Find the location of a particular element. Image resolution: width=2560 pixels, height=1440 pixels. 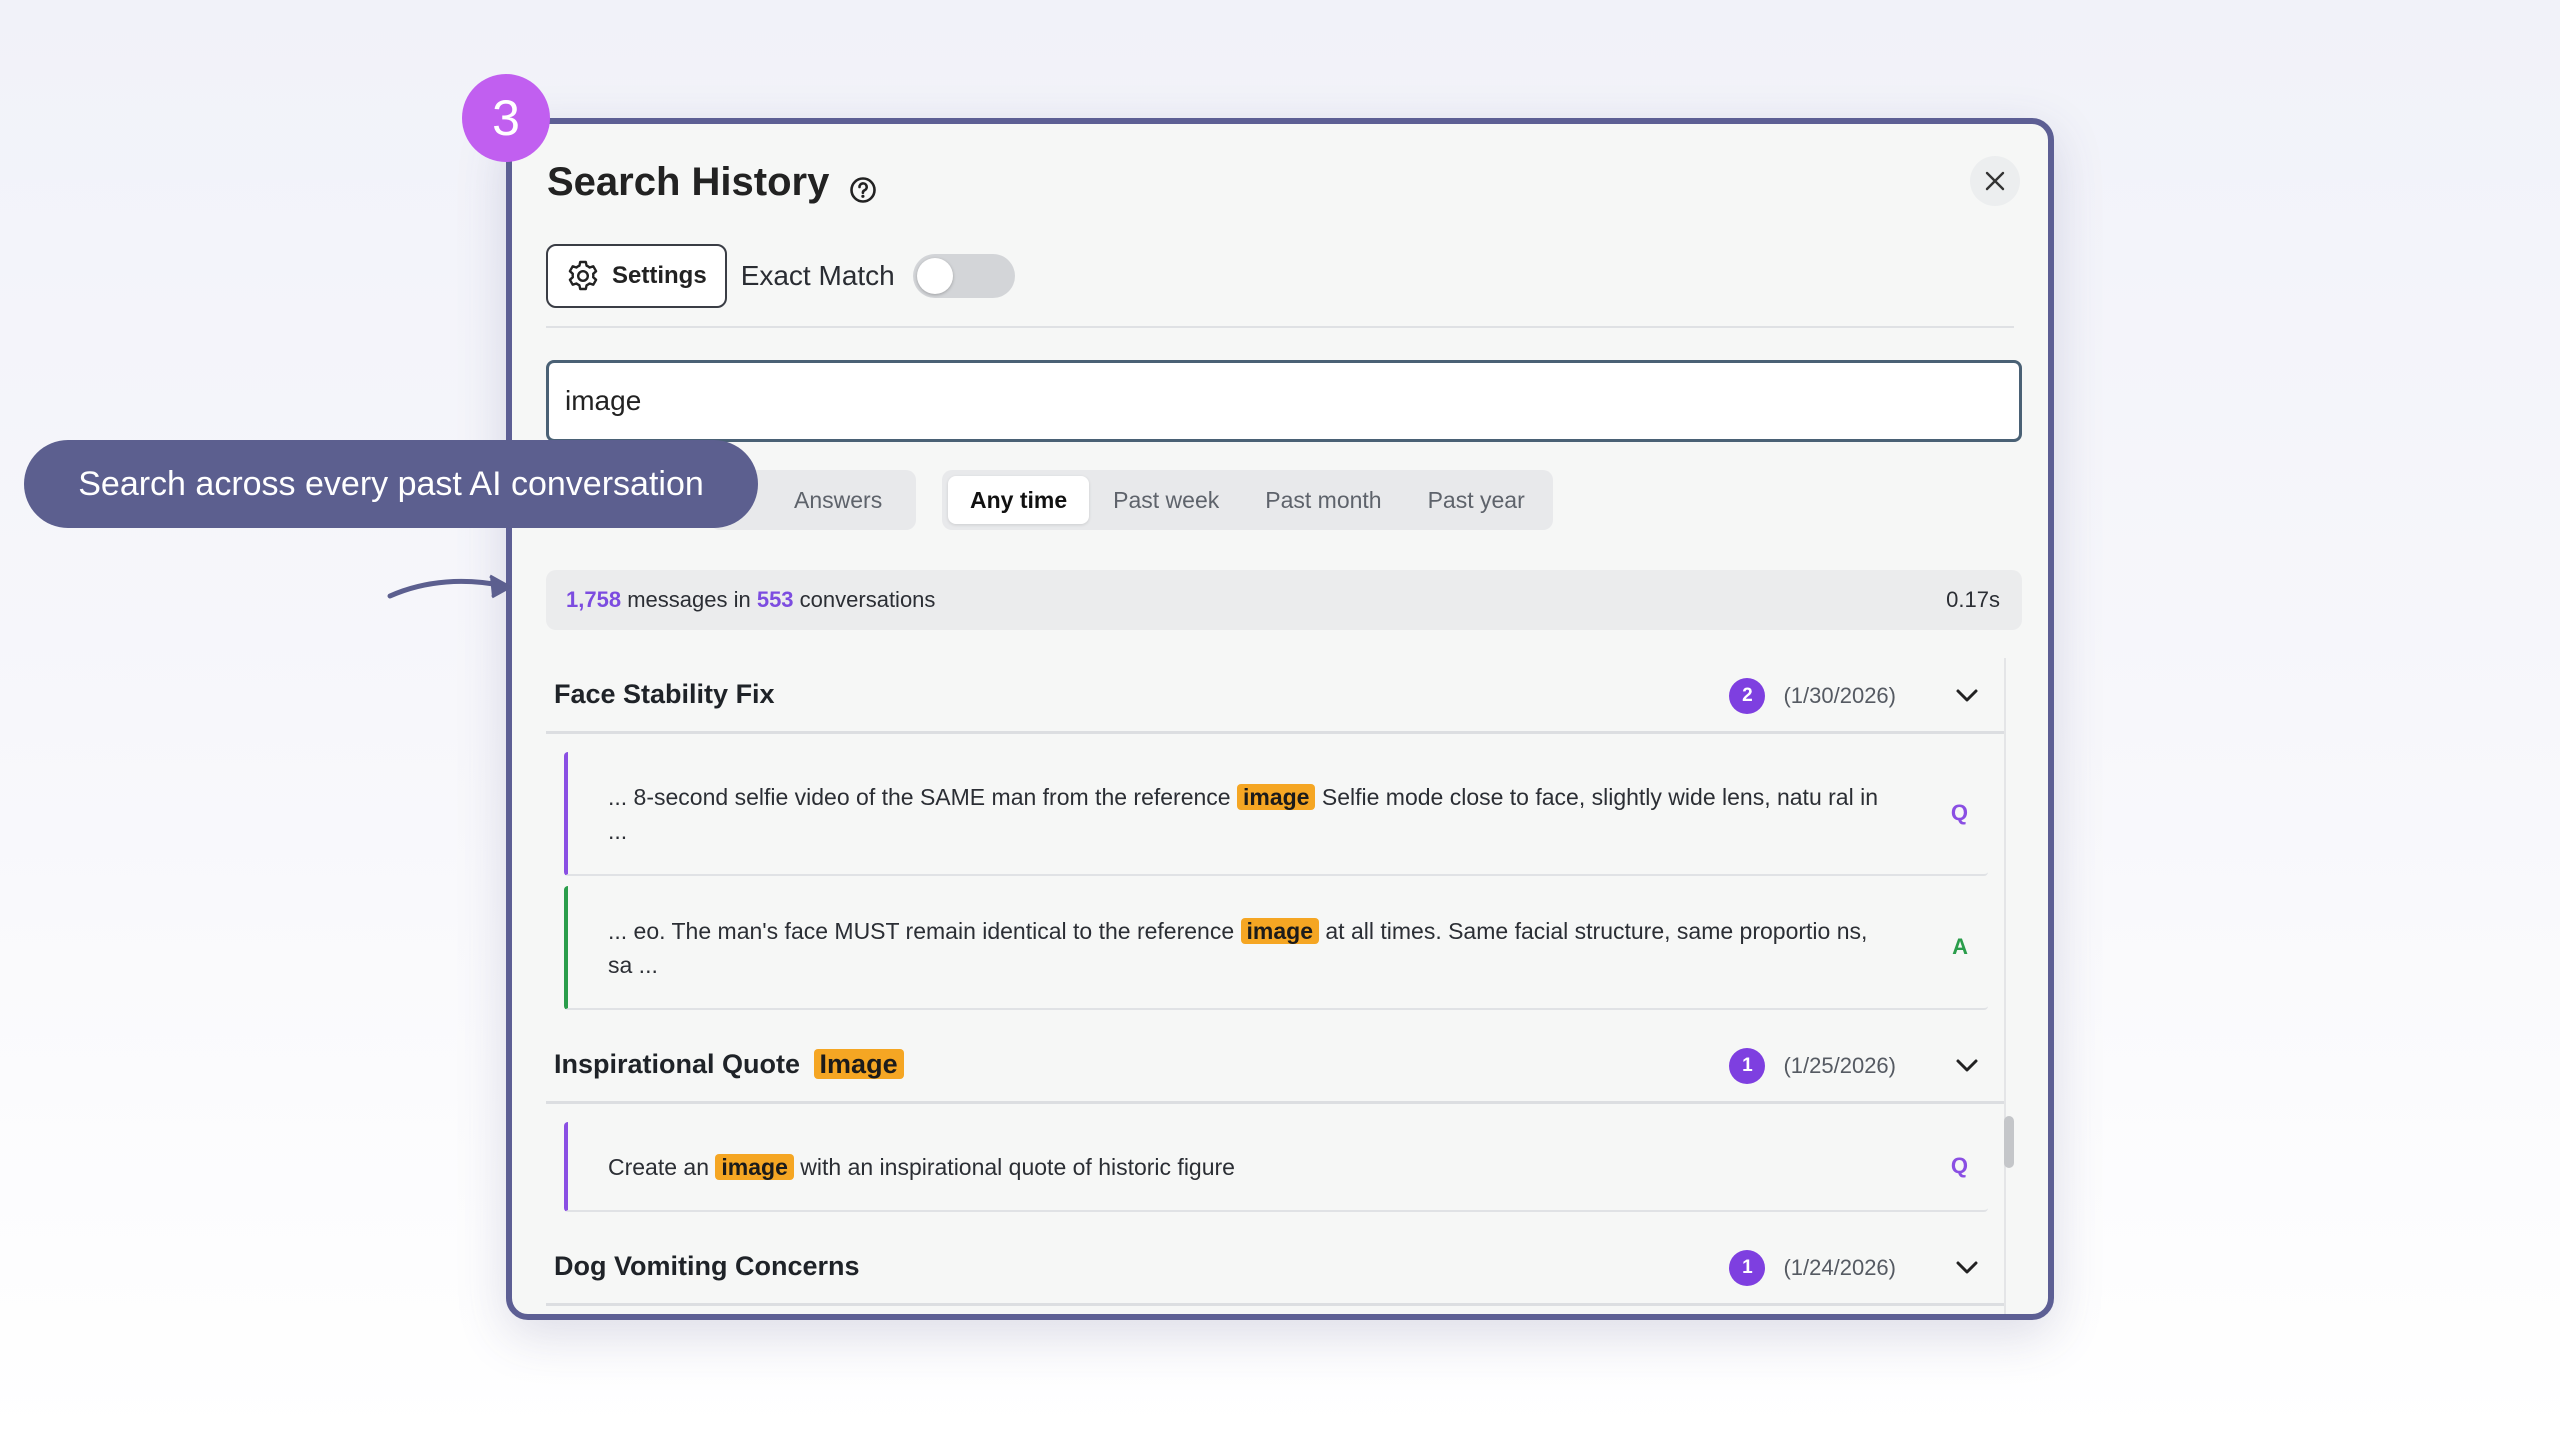

scrollbar-track is located at coordinates (2005, 986).